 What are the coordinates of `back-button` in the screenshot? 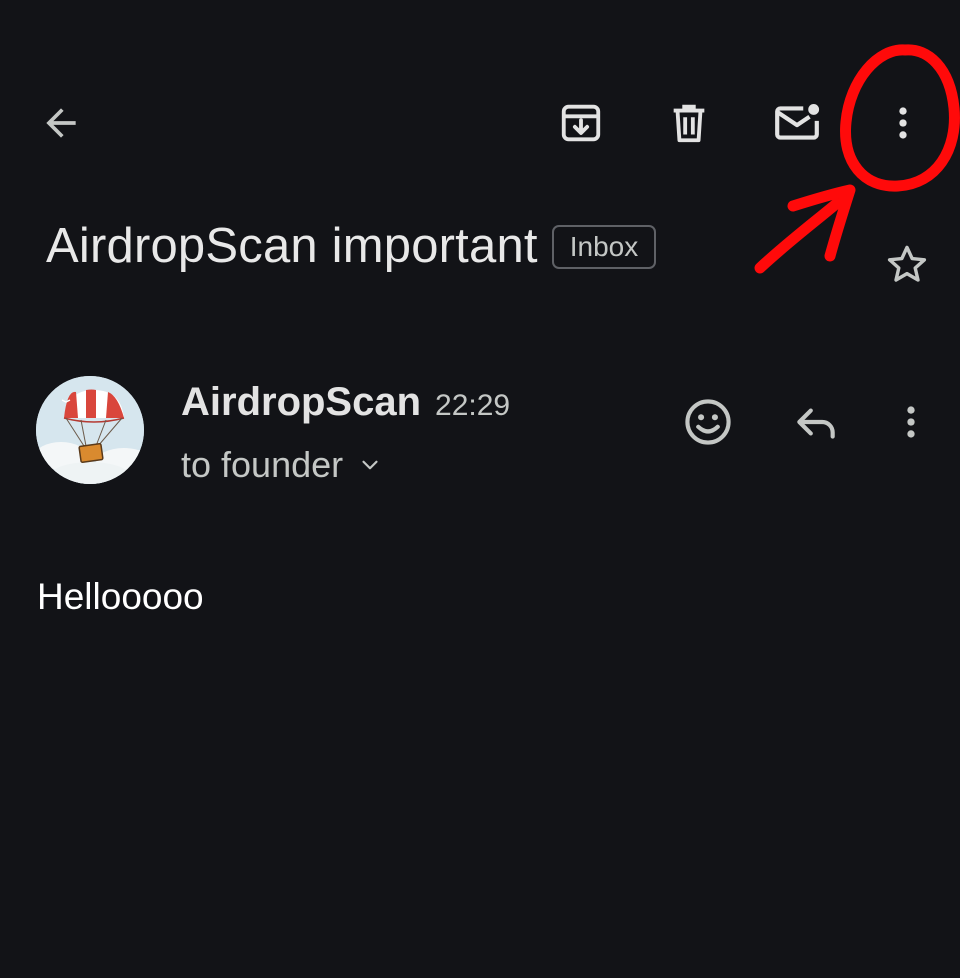 It's located at (61, 123).